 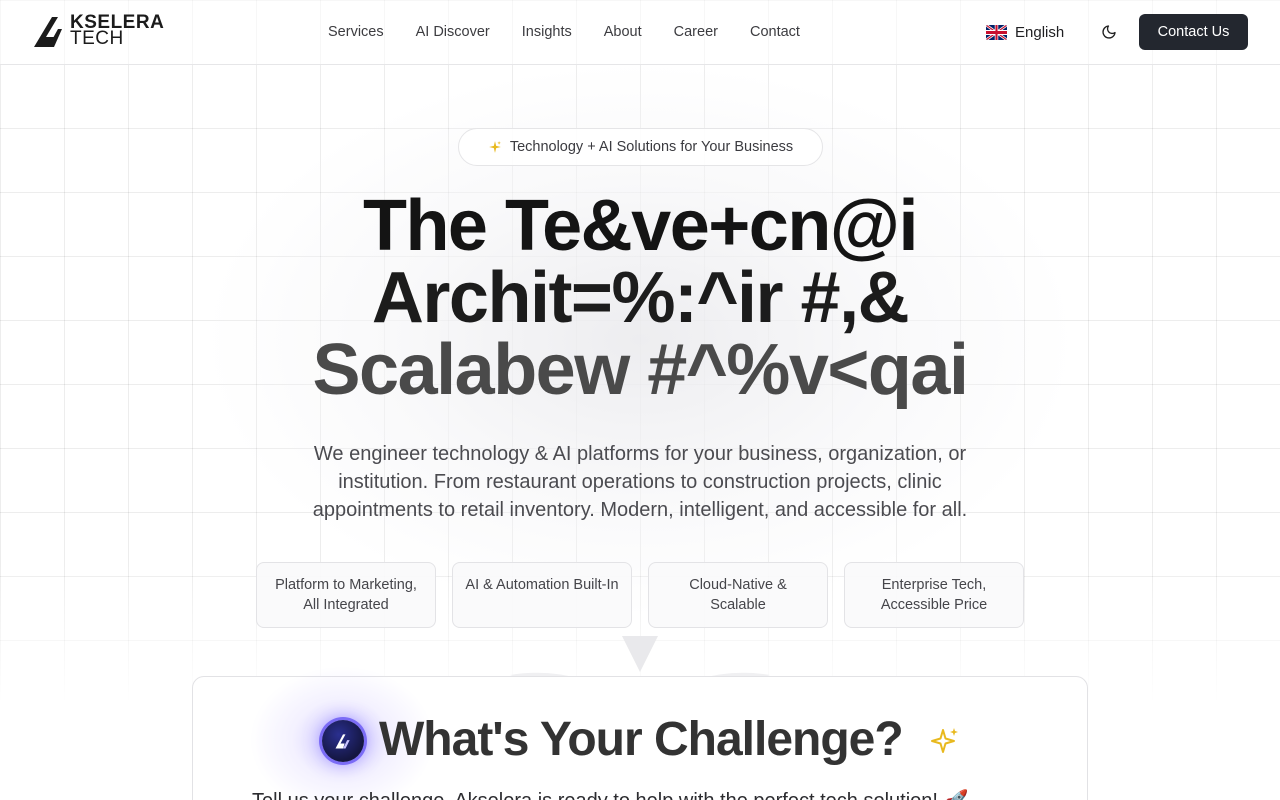 What do you see at coordinates (738, 585) in the screenshot?
I see `feature-line: Cloud-Native &` at bounding box center [738, 585].